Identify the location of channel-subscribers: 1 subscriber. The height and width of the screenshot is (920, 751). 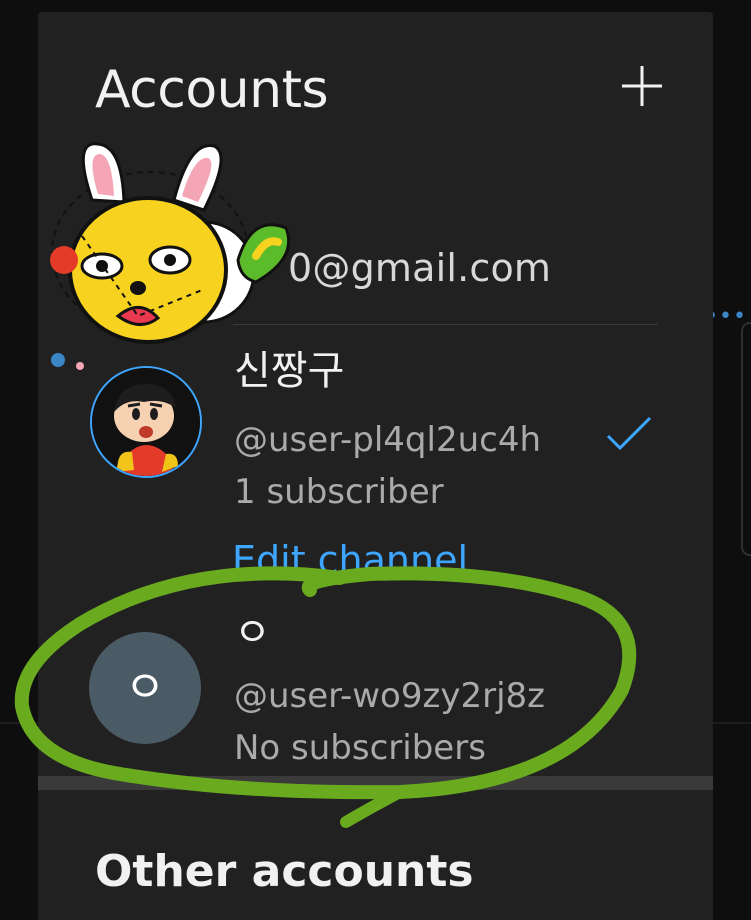
(339, 492).